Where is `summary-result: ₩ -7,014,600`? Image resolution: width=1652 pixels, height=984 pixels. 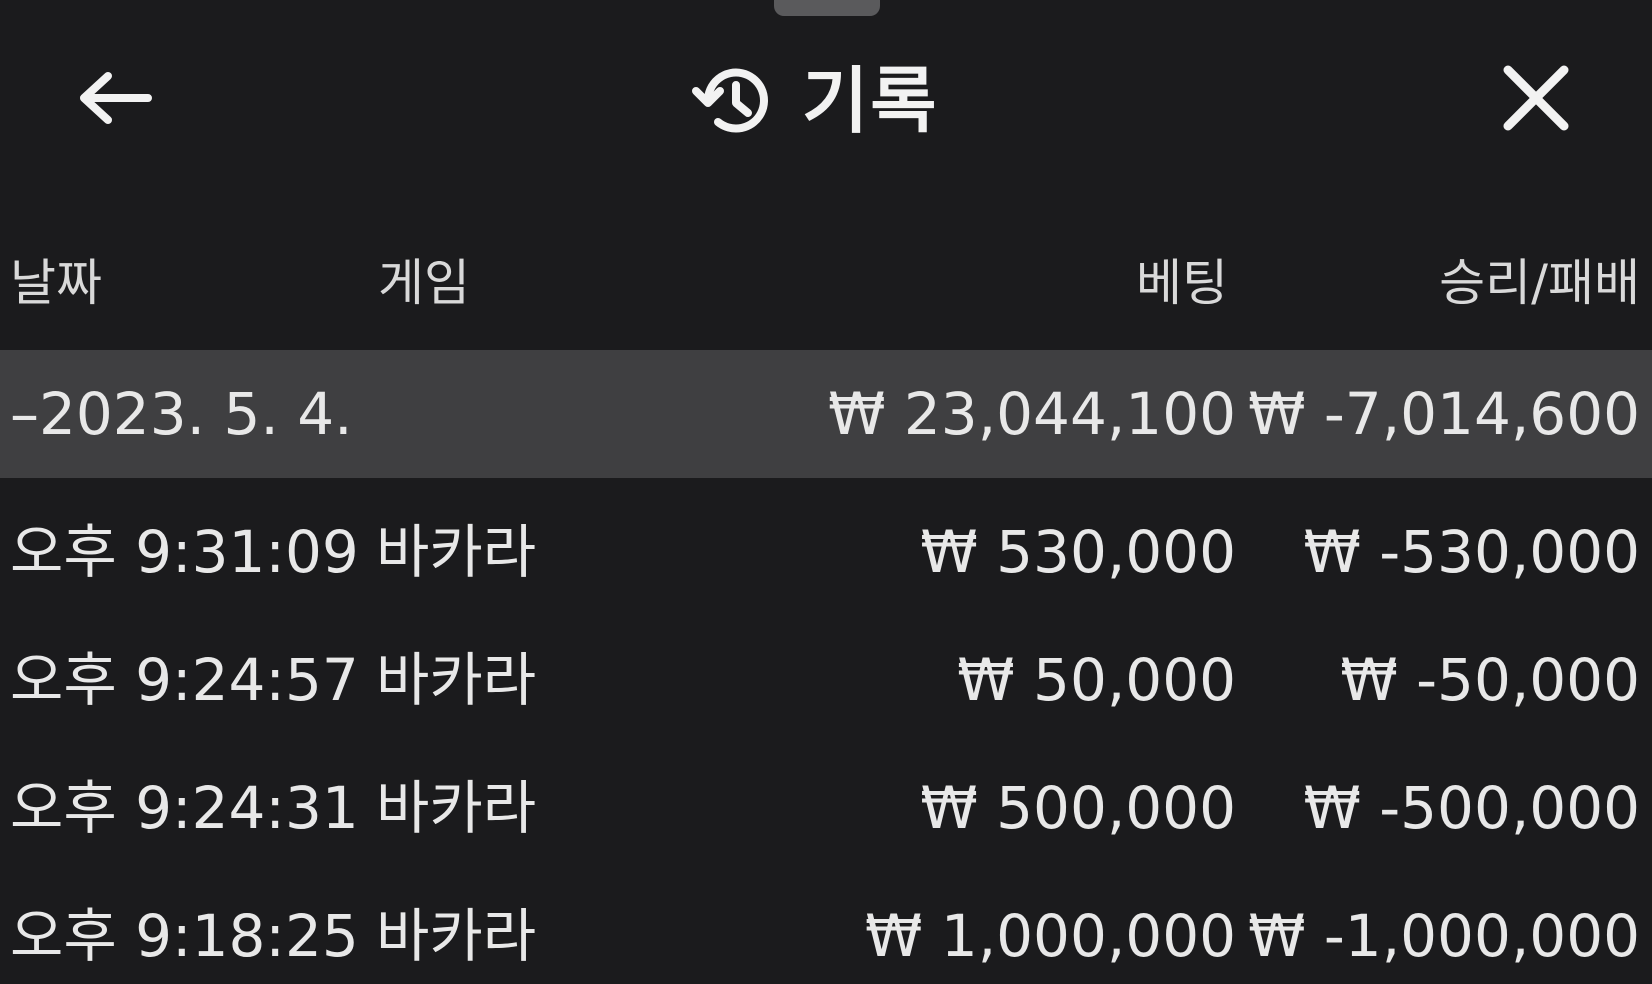
summary-result: ₩ -7,014,600 is located at coordinates (1444, 414).